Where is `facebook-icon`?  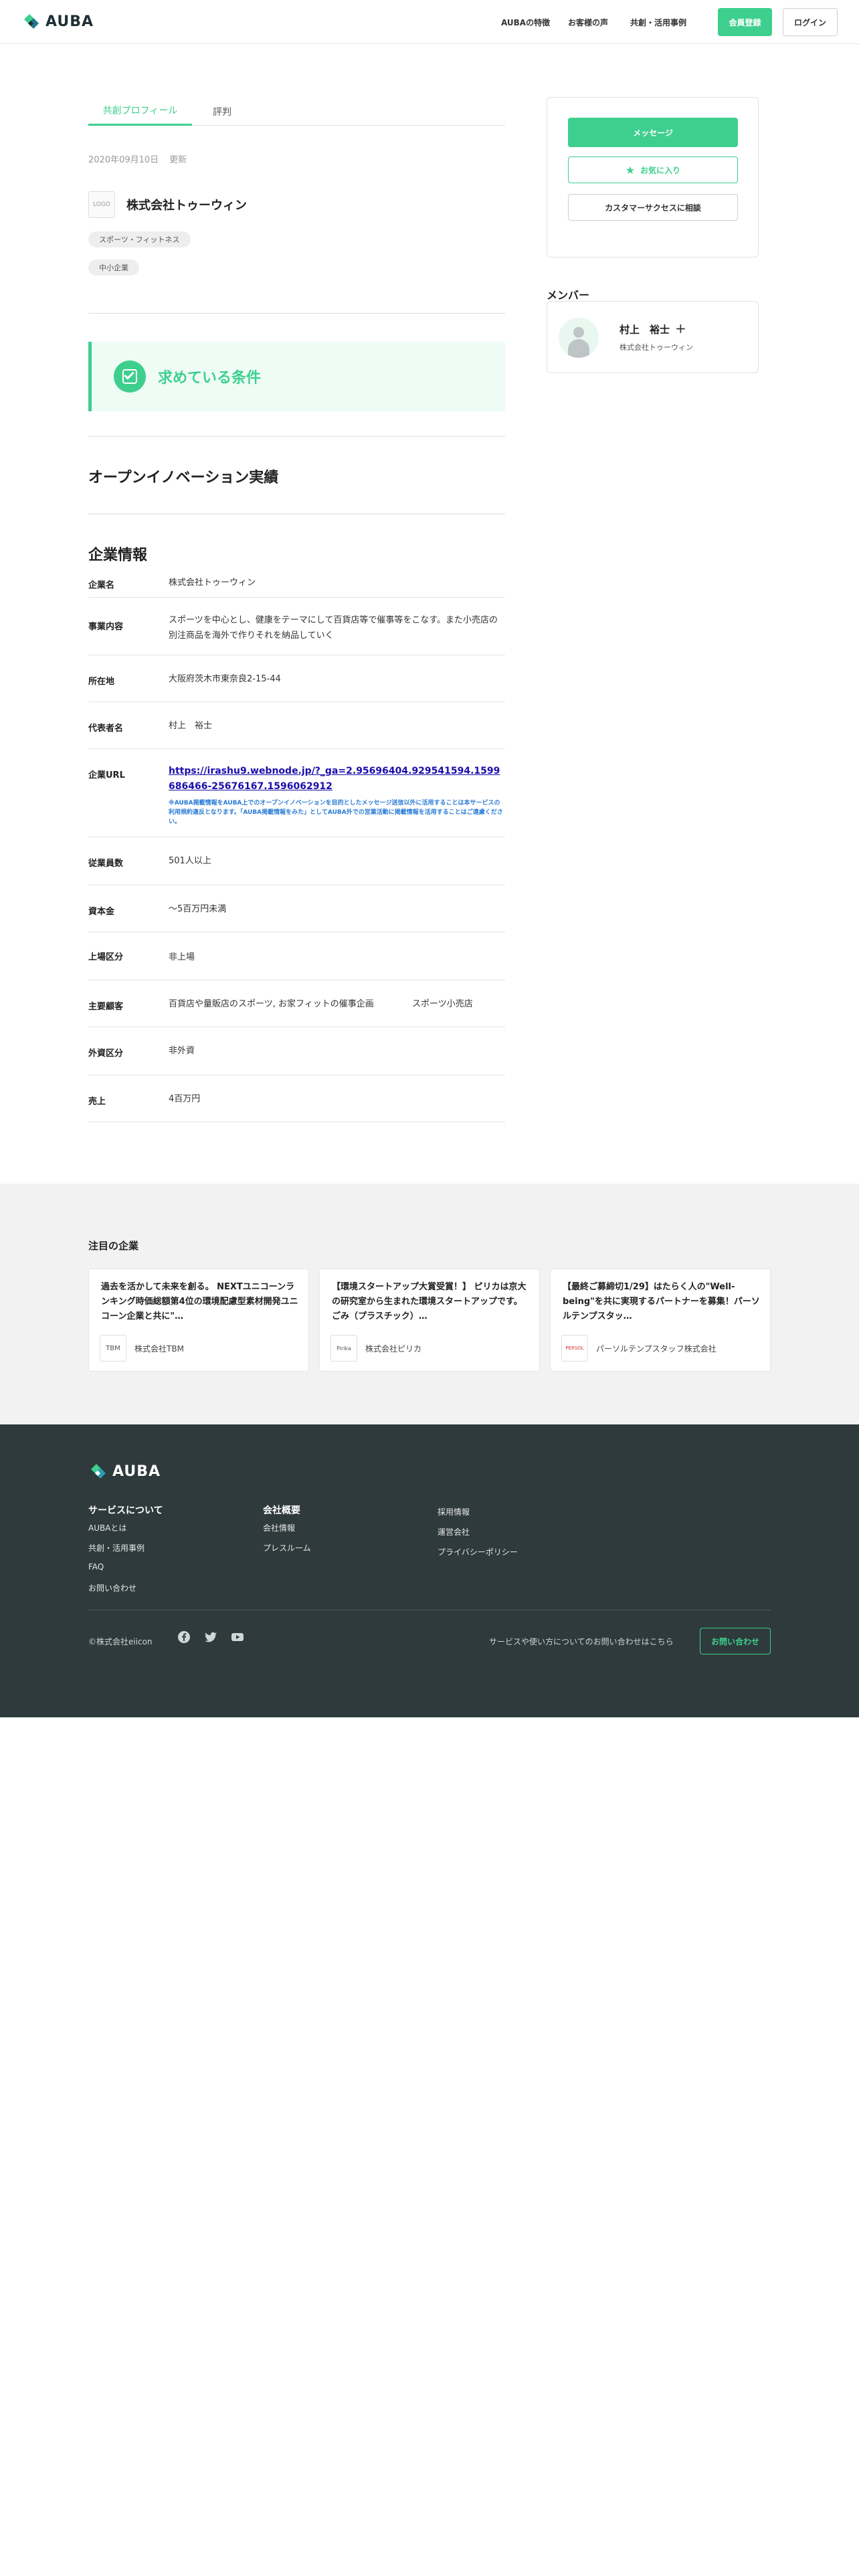 facebook-icon is located at coordinates (184, 1637).